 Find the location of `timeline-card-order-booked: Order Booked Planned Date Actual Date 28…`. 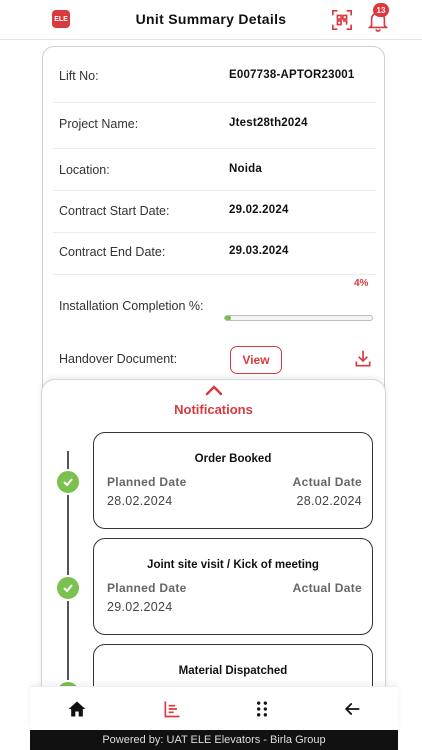

timeline-card-order-booked: Order Booked Planned Date Actual Date 28… is located at coordinates (233, 480).